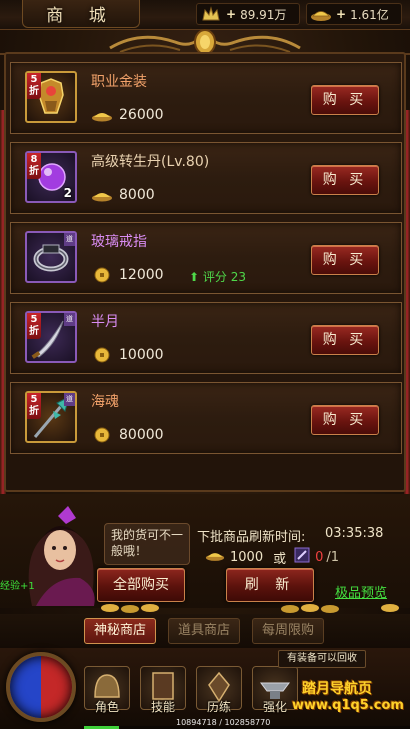 Image resolution: width=410 pixels, height=729 pixels. What do you see at coordinates (106, 707) in the screenshot?
I see `character-label: 角色` at bounding box center [106, 707].